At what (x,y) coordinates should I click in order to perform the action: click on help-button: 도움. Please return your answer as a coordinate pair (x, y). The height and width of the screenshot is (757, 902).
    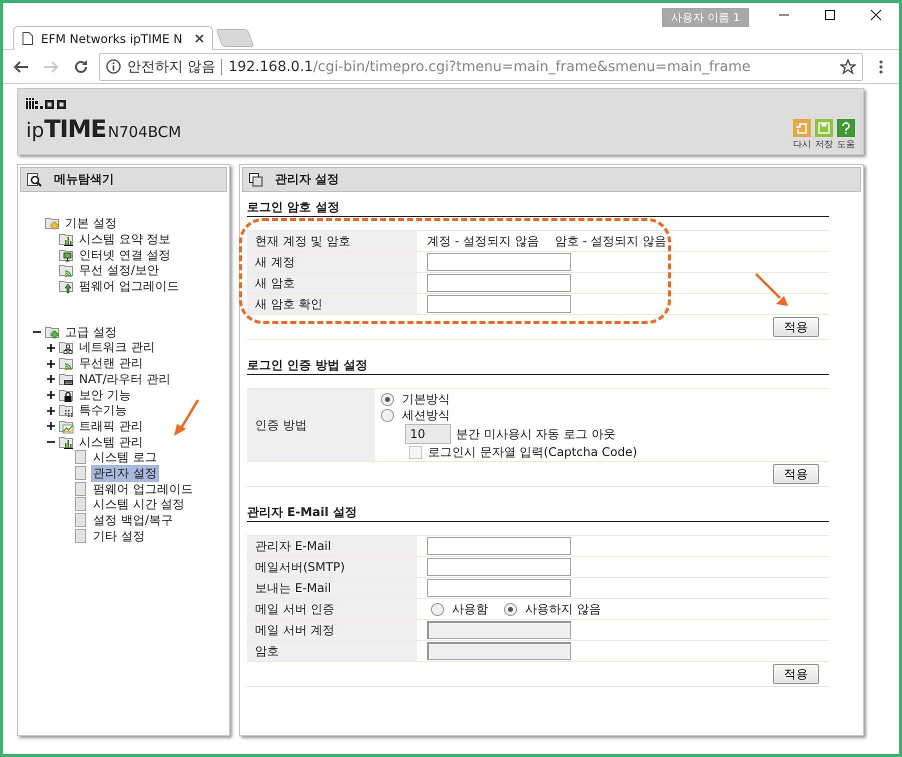
    Looking at the image, I should click on (846, 135).